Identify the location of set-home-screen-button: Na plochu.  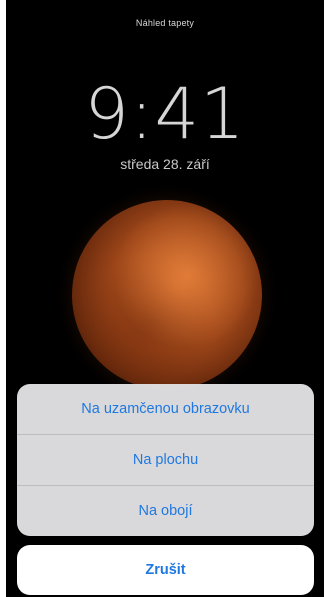
(165, 459).